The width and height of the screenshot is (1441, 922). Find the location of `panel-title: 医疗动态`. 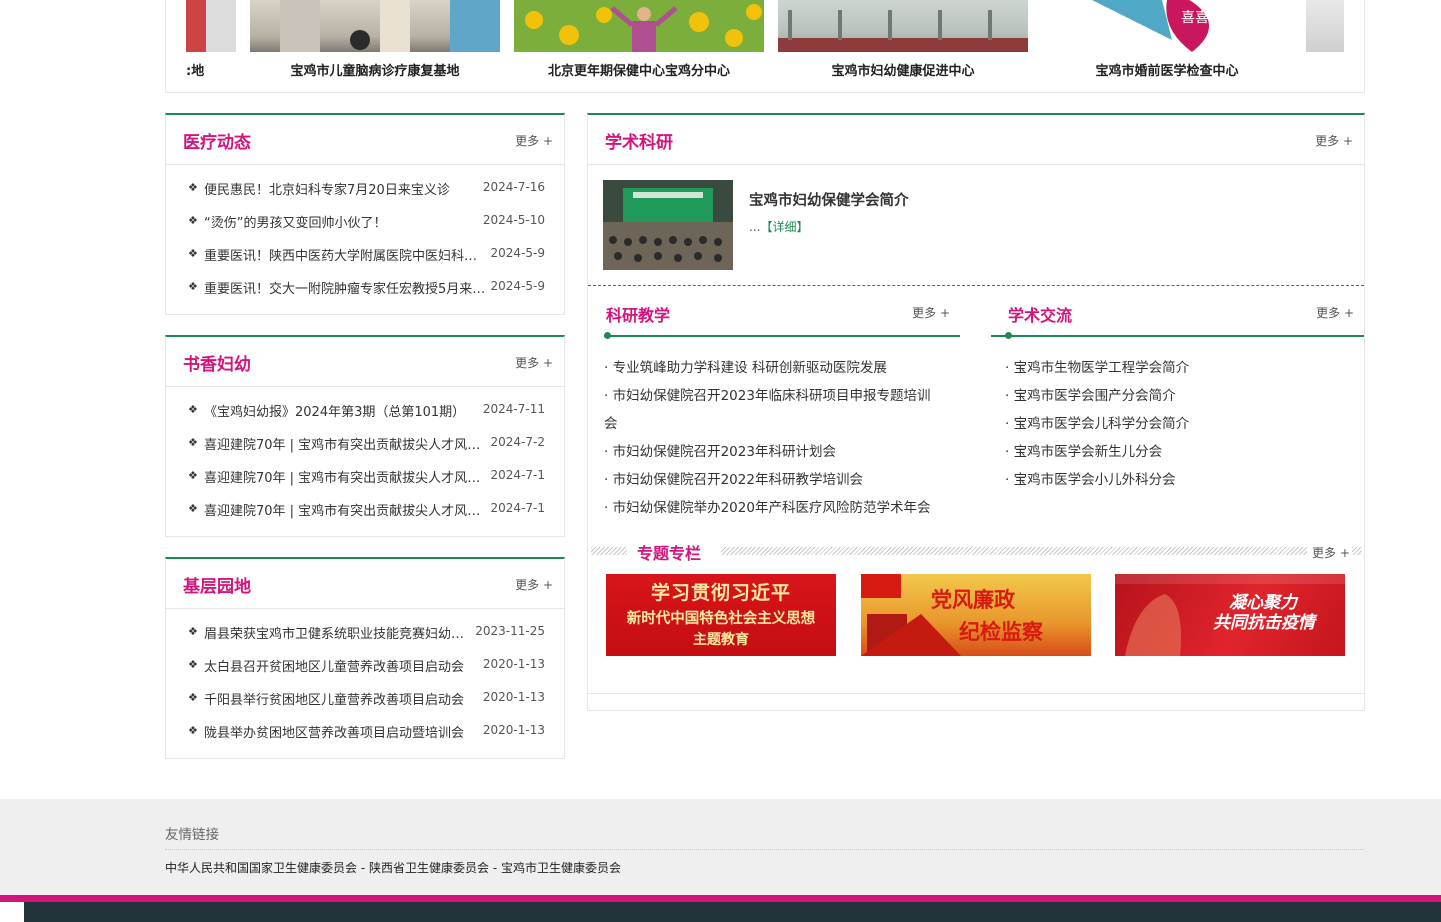

panel-title: 医疗动态 is located at coordinates (217, 143).